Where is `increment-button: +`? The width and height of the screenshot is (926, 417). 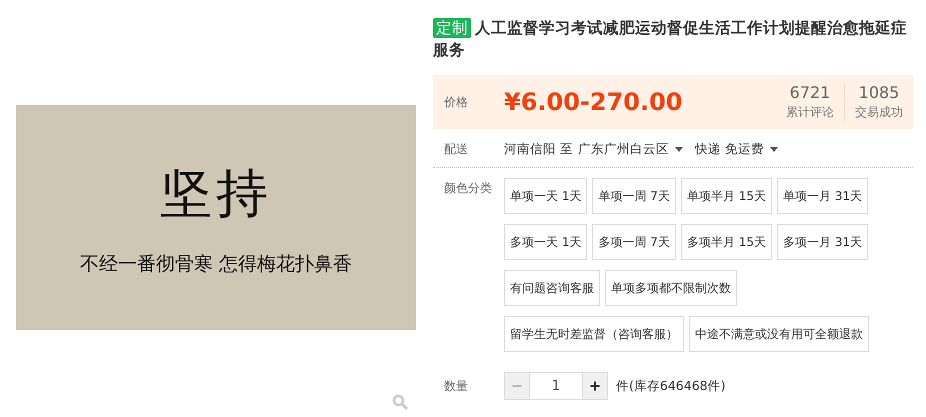
increment-button: + is located at coordinates (595, 386).